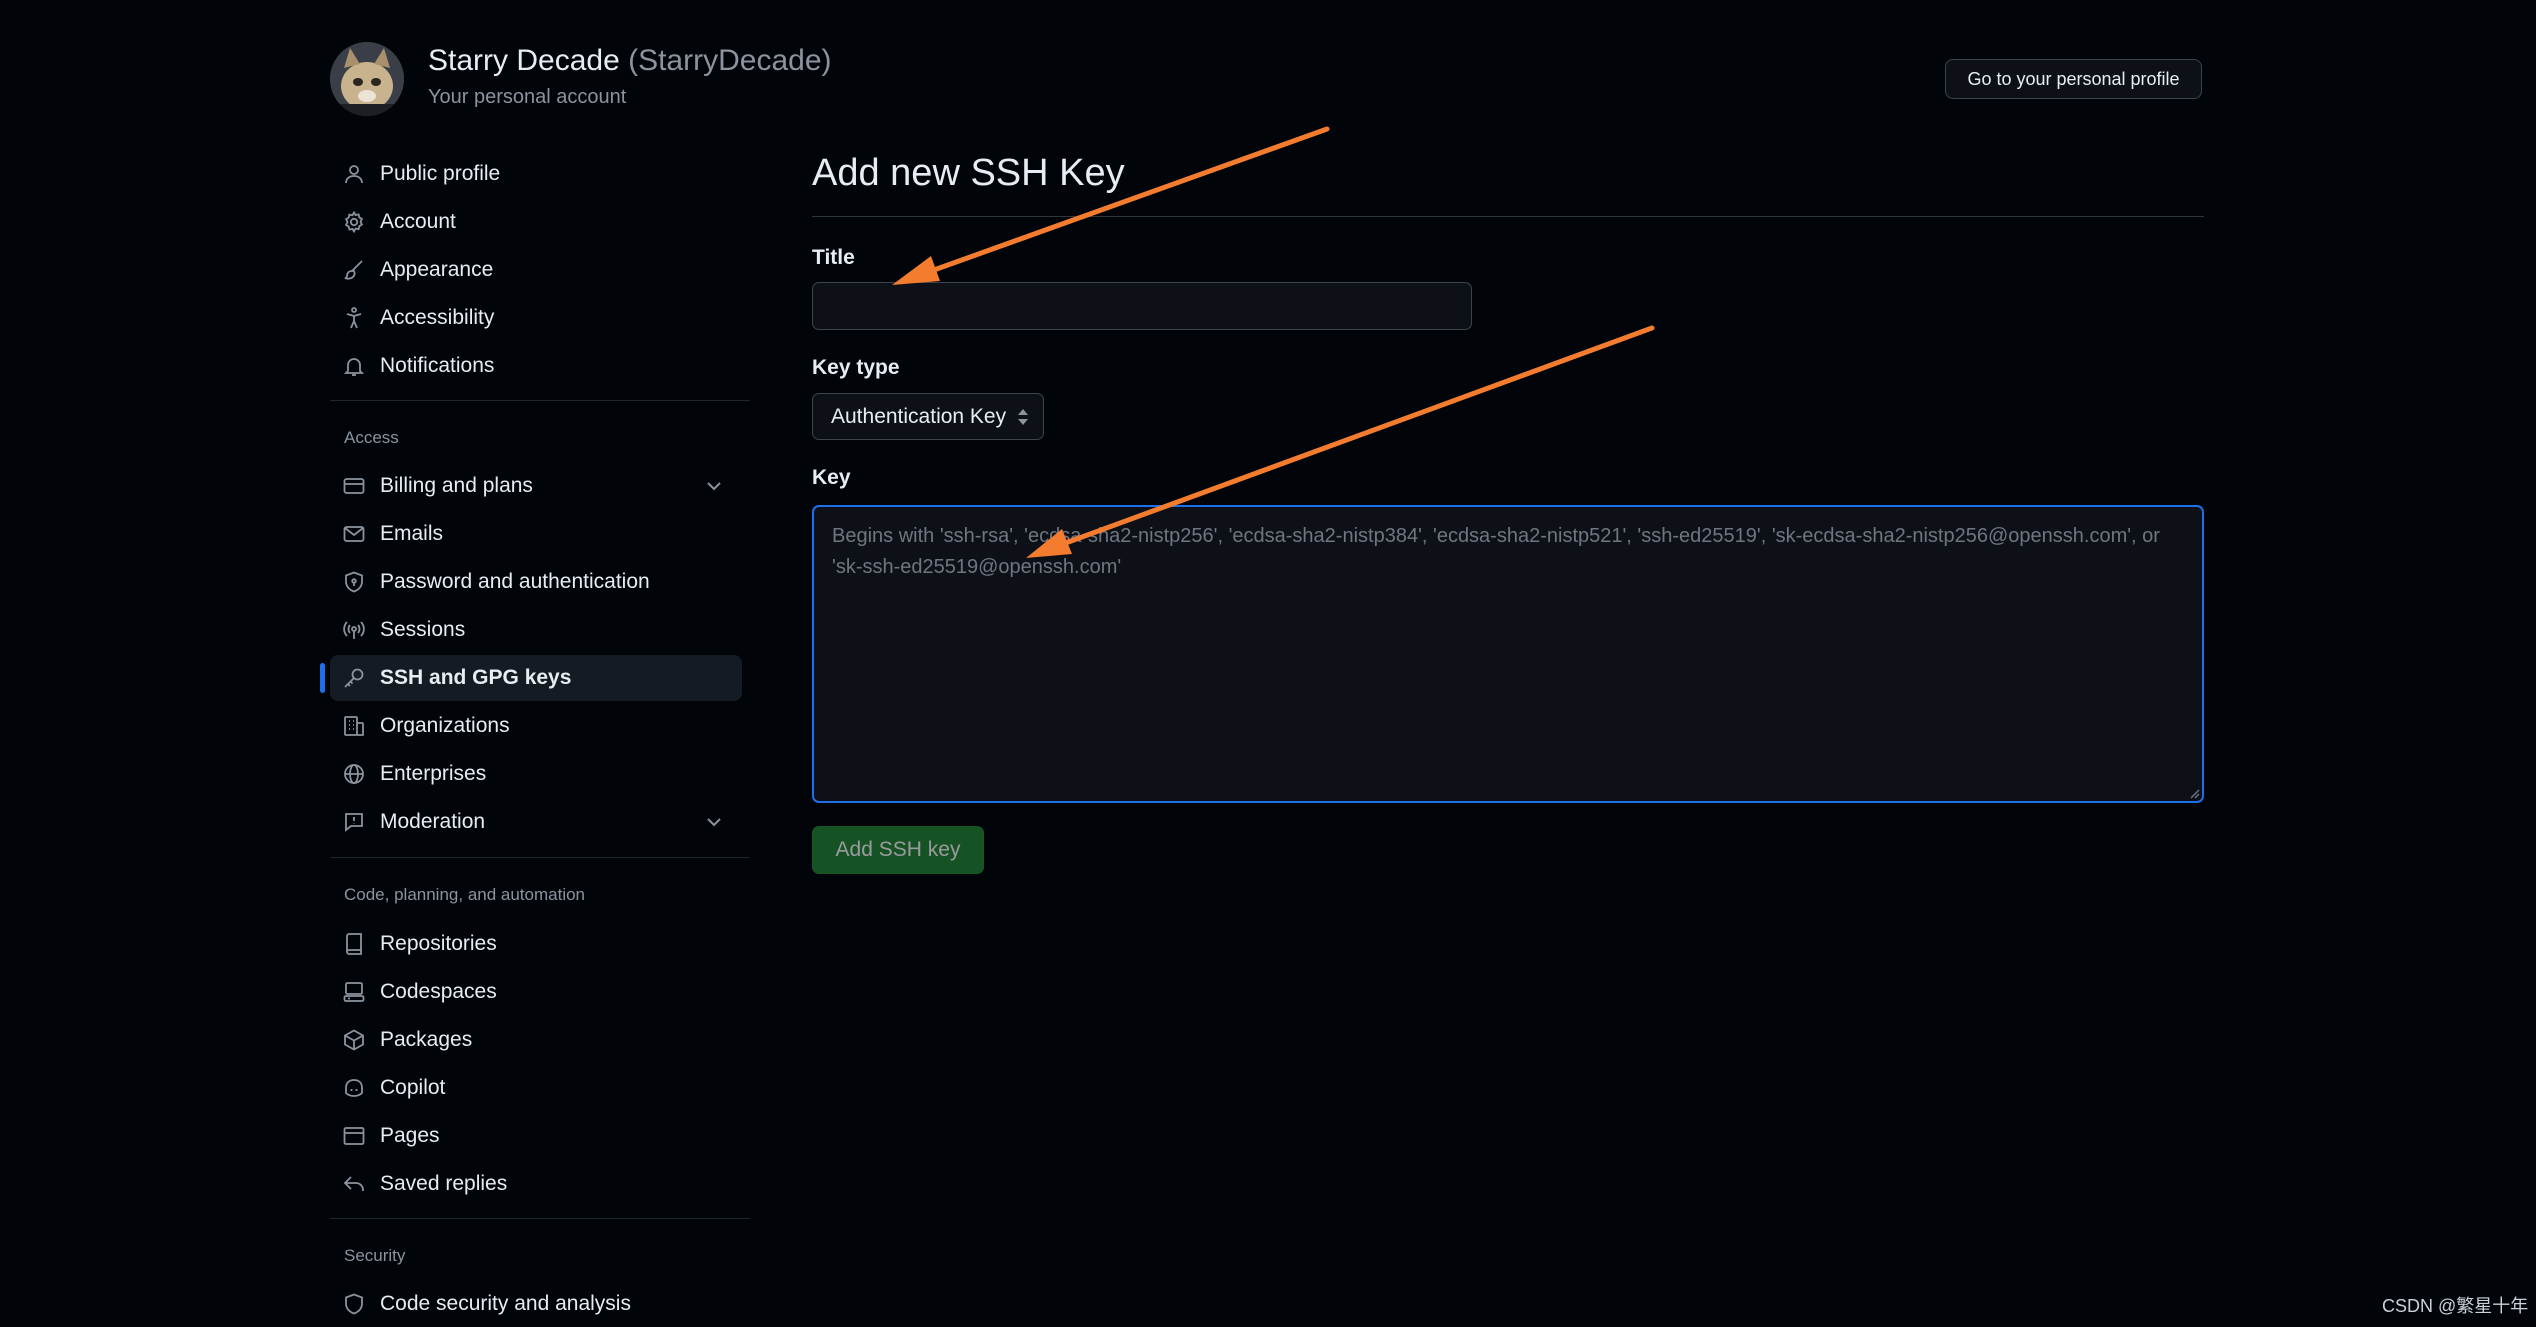  Describe the element at coordinates (465, 894) in the screenshot. I see `sidebar-section-code: Code, planning, and automation` at that location.